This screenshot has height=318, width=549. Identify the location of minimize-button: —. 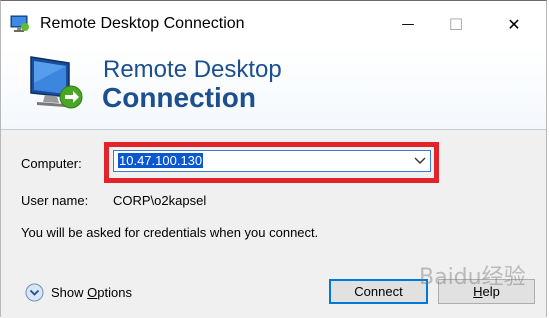
(408, 24).